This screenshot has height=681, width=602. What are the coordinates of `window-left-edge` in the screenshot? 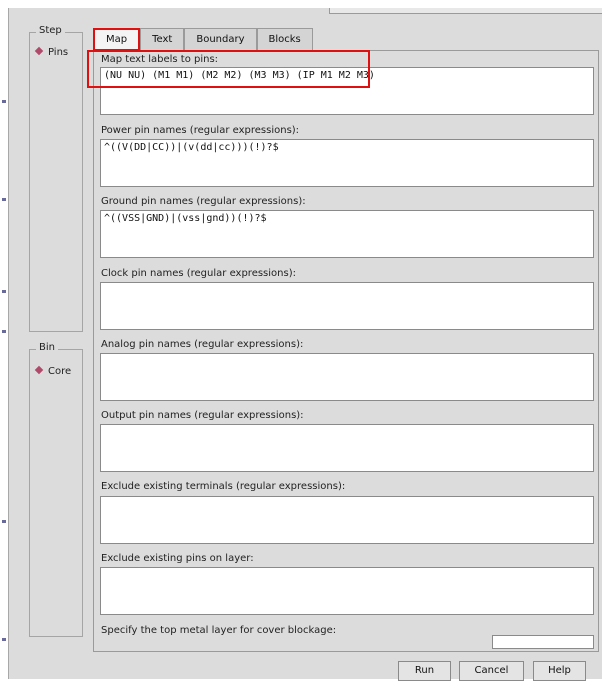 It's located at (4, 339).